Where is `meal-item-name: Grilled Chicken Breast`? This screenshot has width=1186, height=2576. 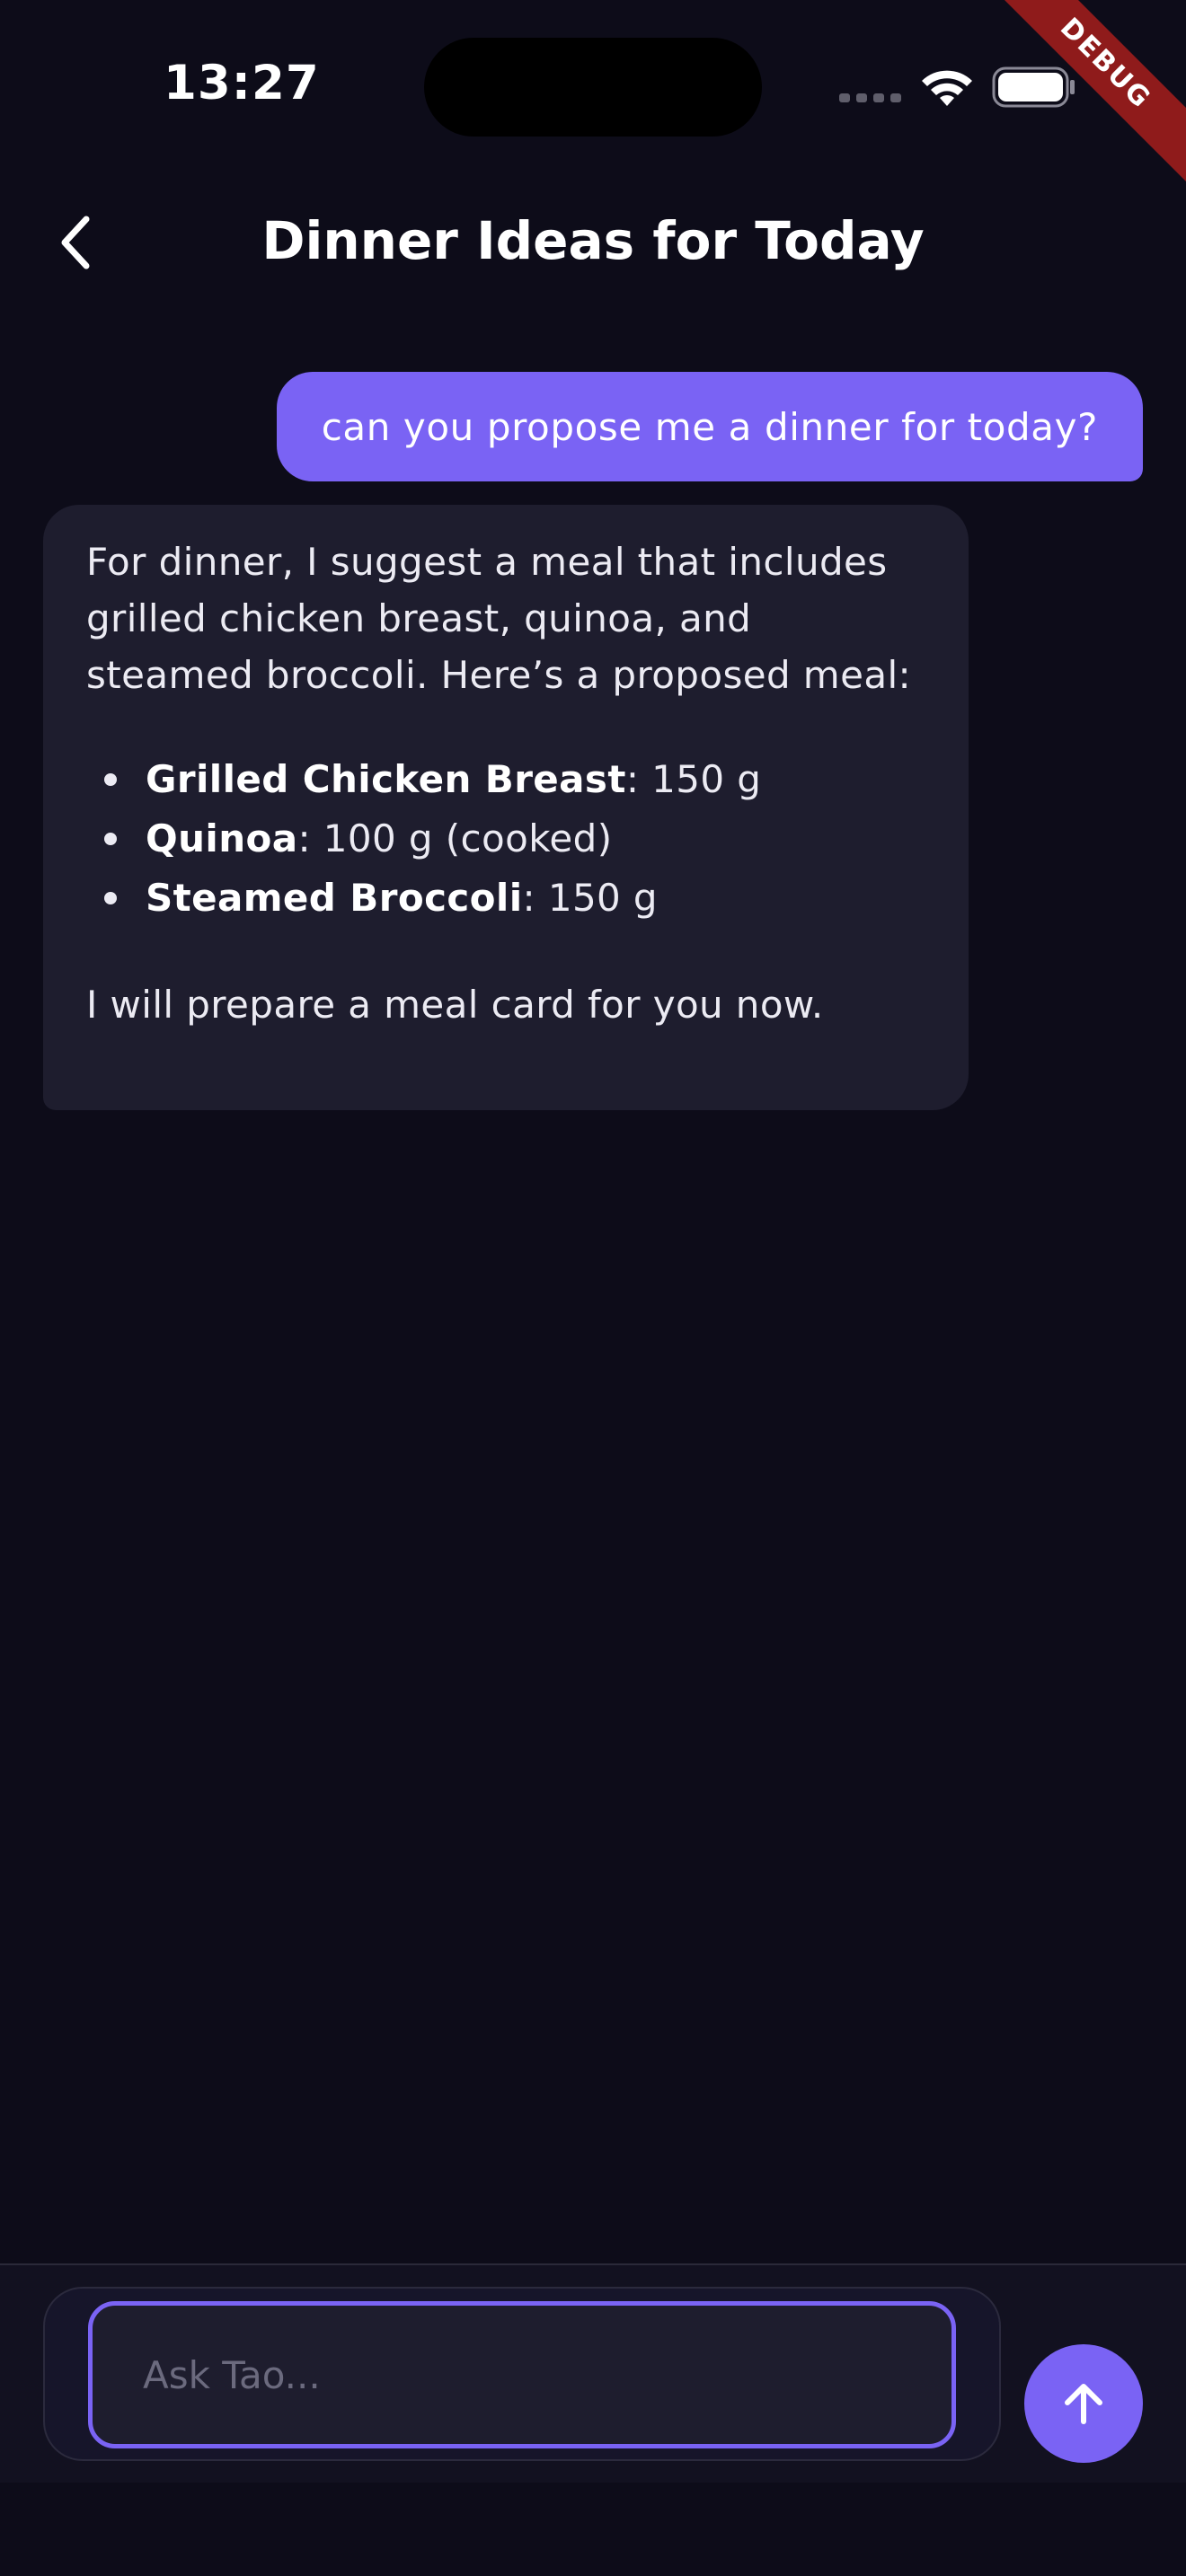 meal-item-name: Grilled Chicken Breast is located at coordinates (386, 779).